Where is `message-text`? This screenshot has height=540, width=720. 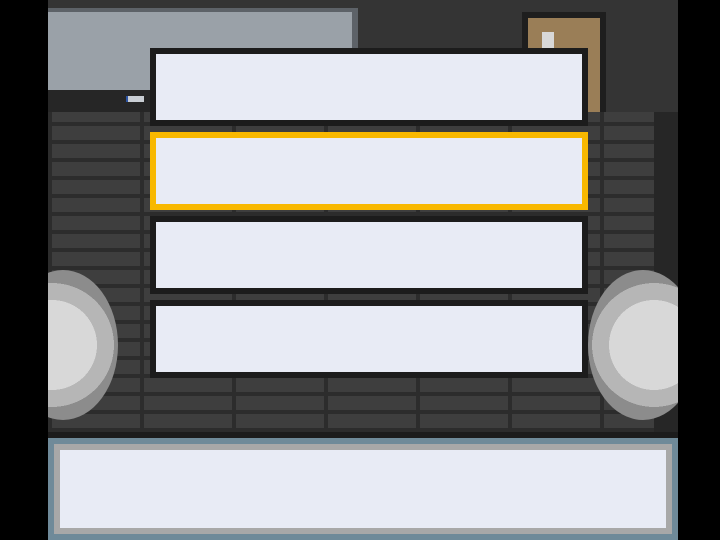 message-text is located at coordinates (363, 489).